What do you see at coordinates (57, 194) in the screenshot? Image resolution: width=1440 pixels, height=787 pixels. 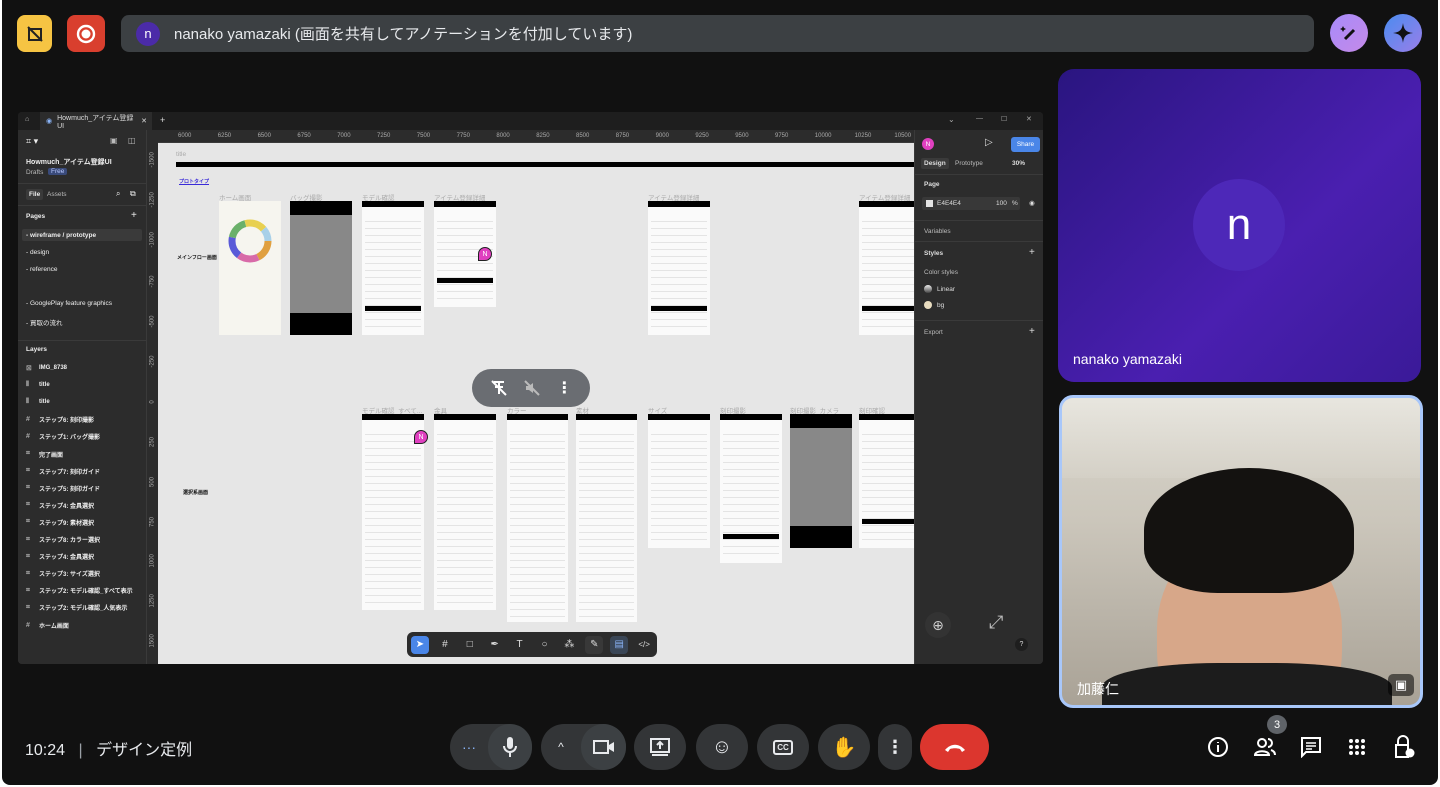 I see `tab-assets: Assets` at bounding box center [57, 194].